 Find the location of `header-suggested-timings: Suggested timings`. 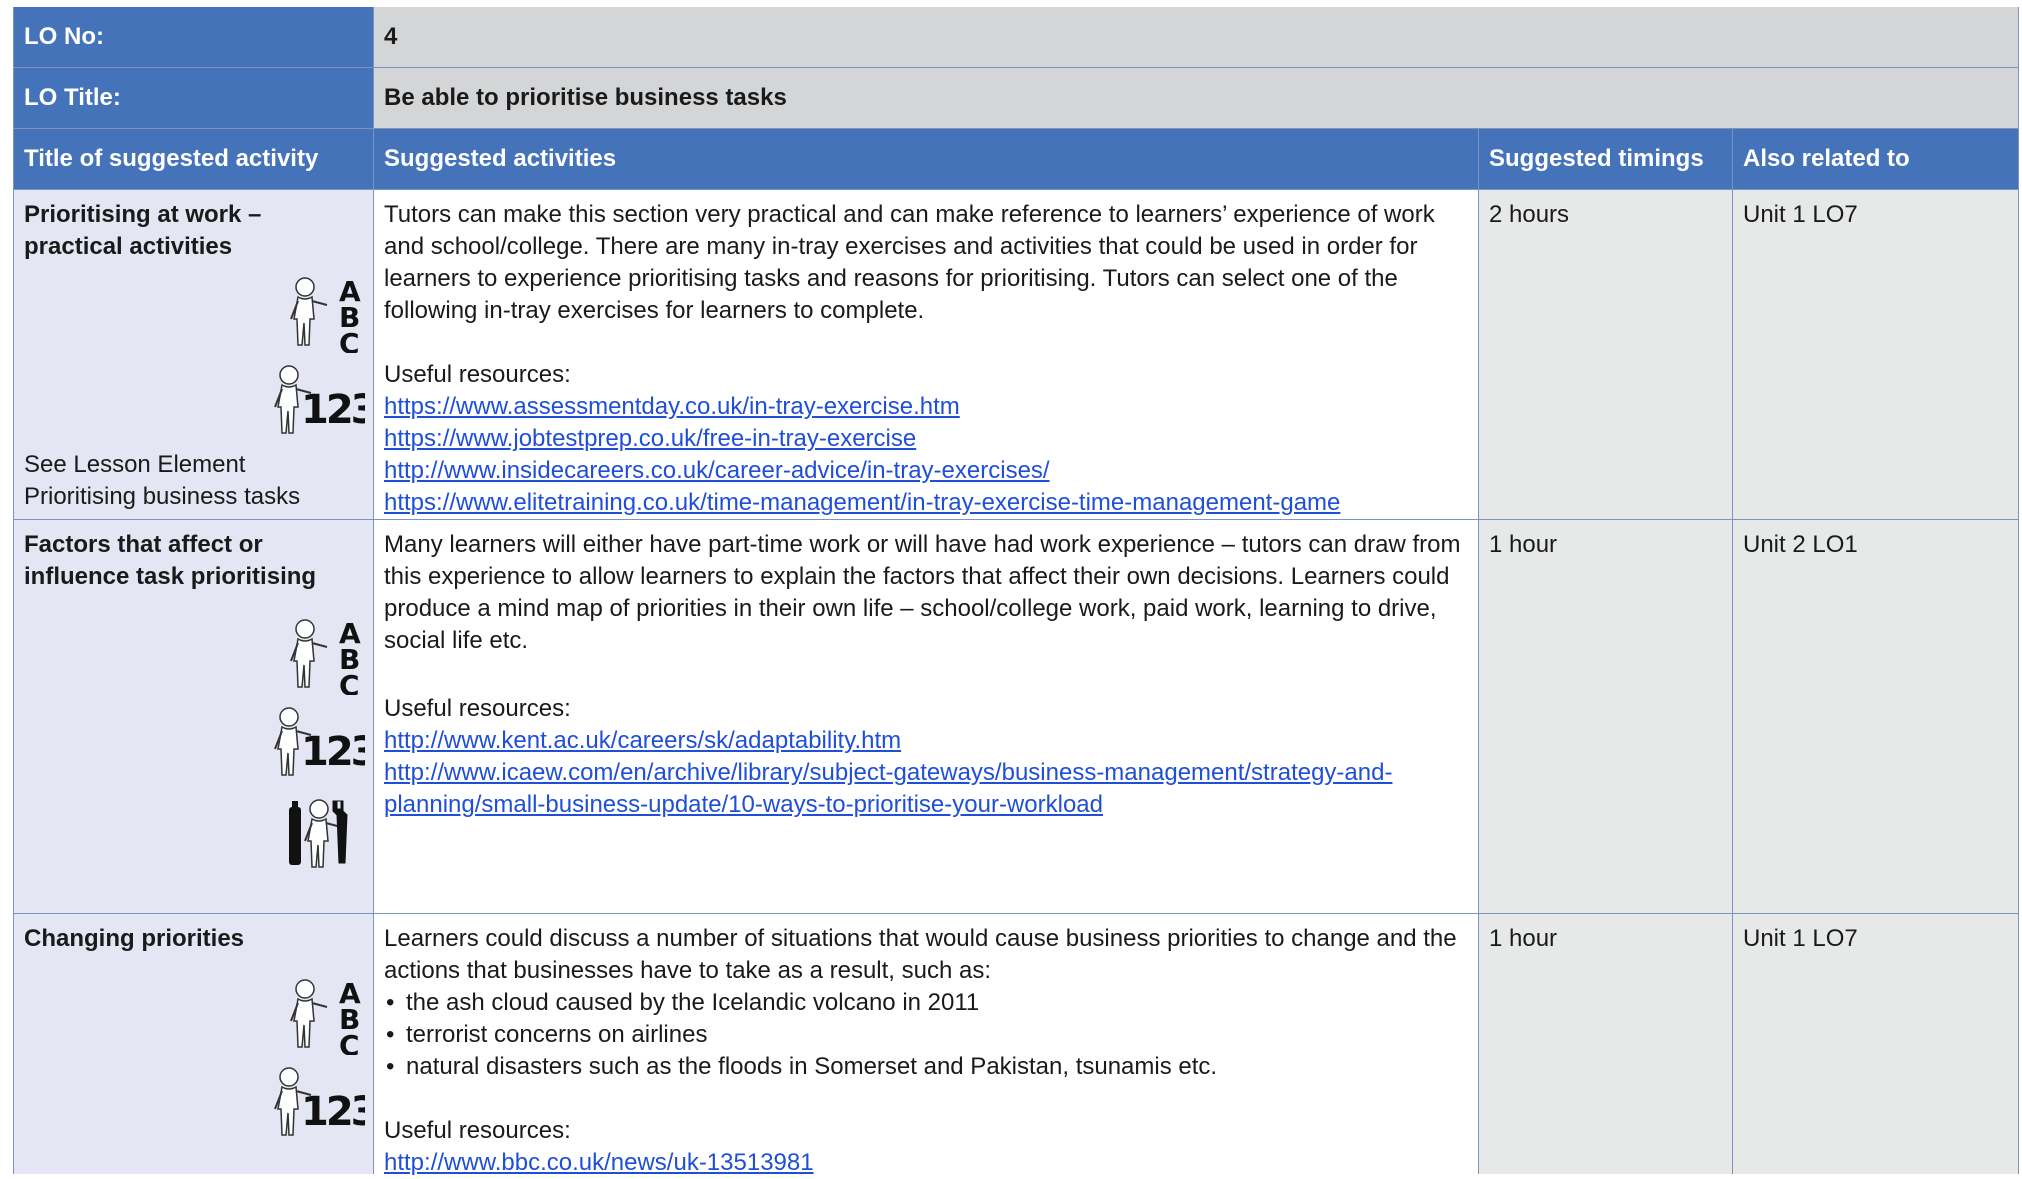

header-suggested-timings: Suggested timings is located at coordinates (1606, 159).